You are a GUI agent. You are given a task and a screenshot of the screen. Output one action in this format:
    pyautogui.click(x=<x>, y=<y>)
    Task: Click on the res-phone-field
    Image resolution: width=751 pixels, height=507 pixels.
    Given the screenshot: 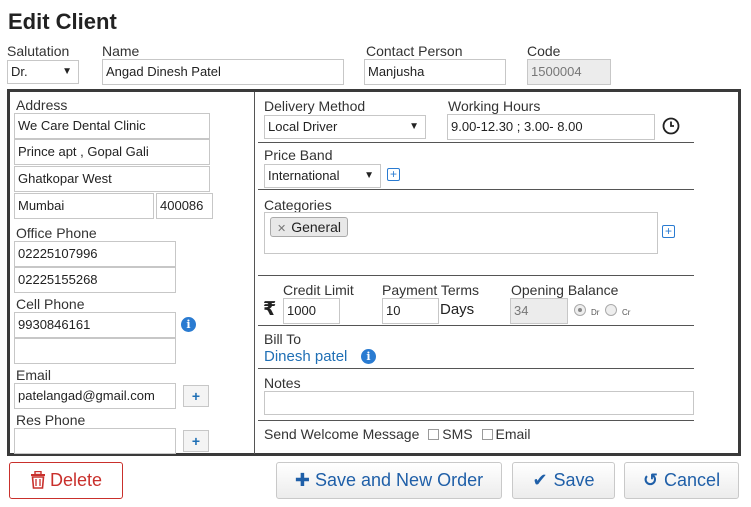 What is the action you would take?
    pyautogui.click(x=95, y=441)
    